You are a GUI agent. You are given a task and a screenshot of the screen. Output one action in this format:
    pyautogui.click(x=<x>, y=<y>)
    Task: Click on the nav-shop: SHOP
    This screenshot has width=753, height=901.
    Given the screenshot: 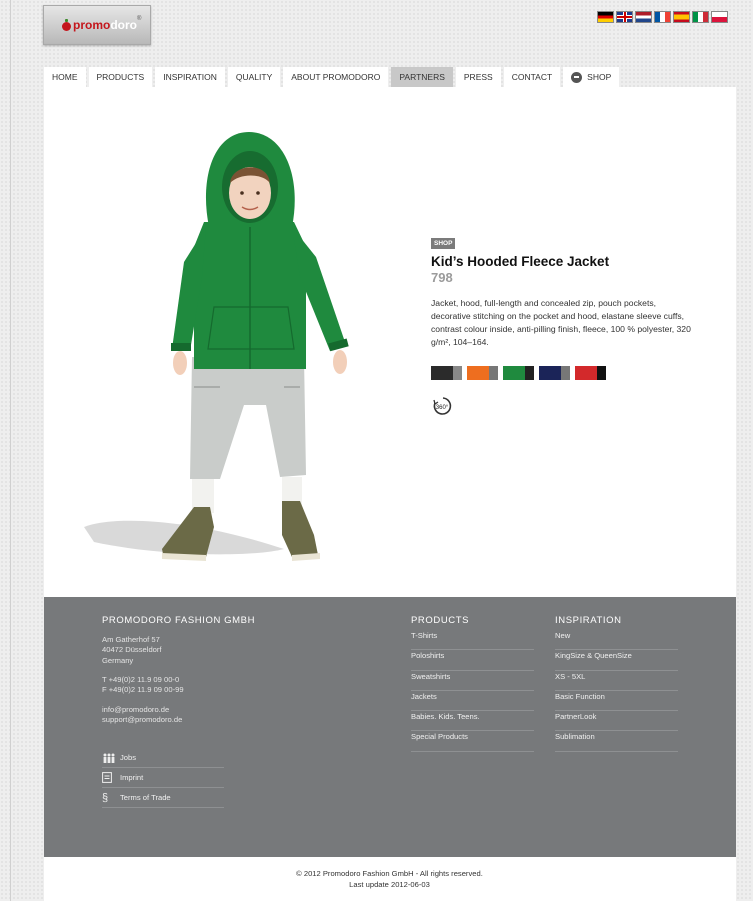 What is the action you would take?
    pyautogui.click(x=591, y=77)
    